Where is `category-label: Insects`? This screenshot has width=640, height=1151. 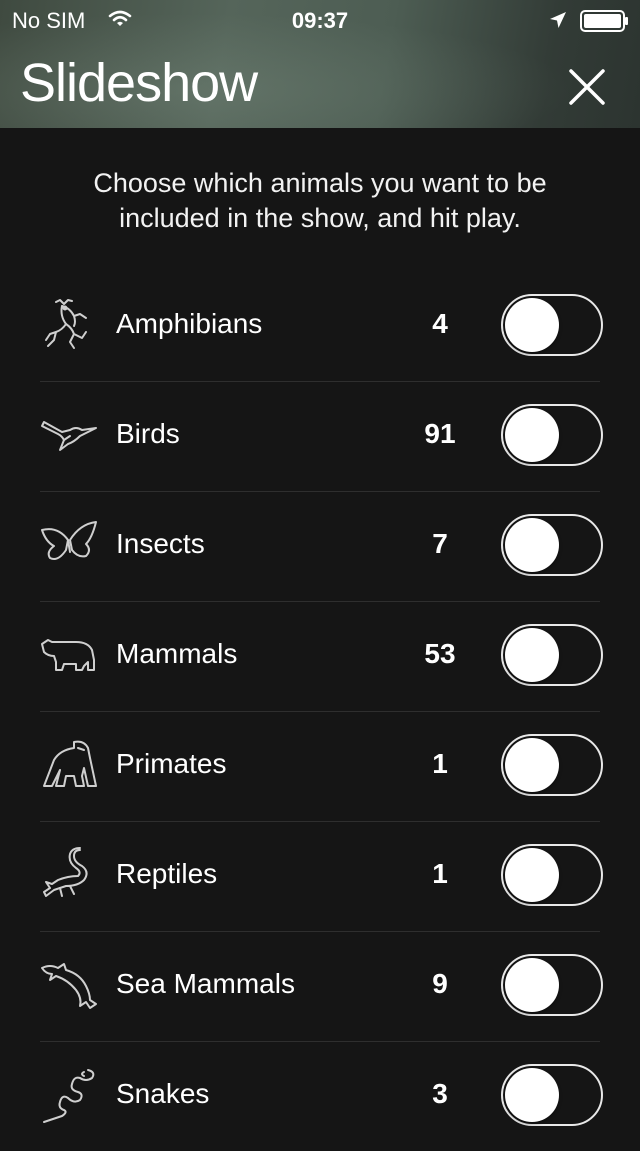
category-label: Insects is located at coordinates (160, 543).